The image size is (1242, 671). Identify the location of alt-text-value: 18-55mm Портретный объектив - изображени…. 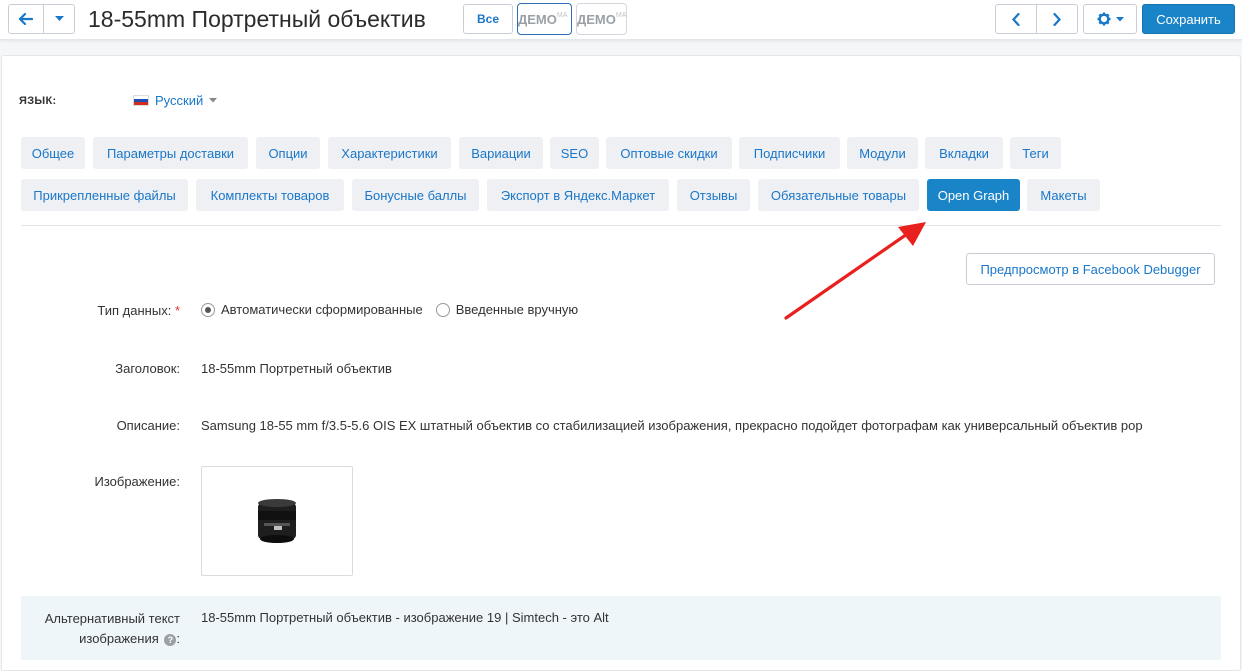
(405, 617).